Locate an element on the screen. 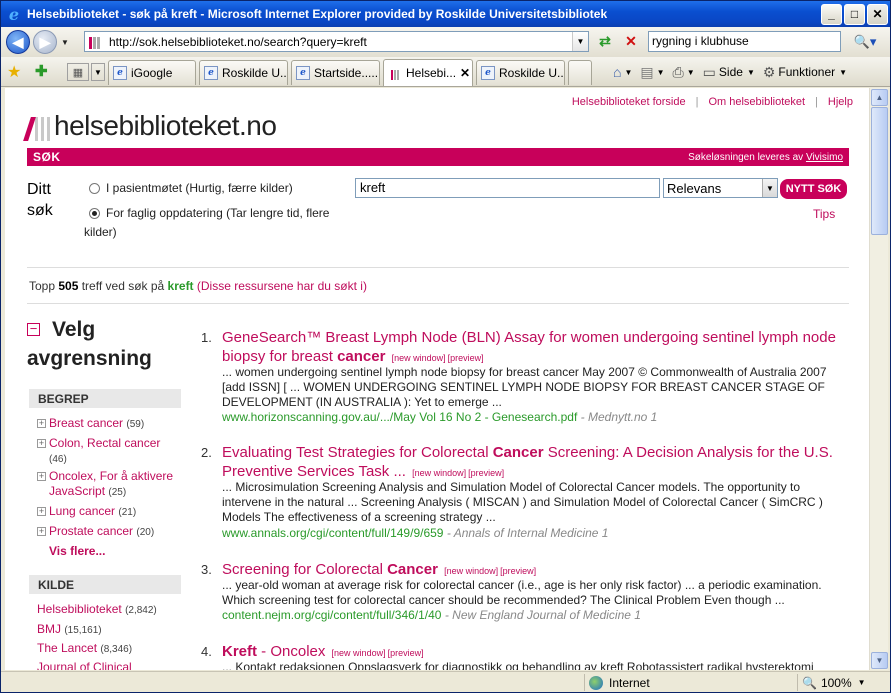  back-button: ◀ is located at coordinates (18, 42).